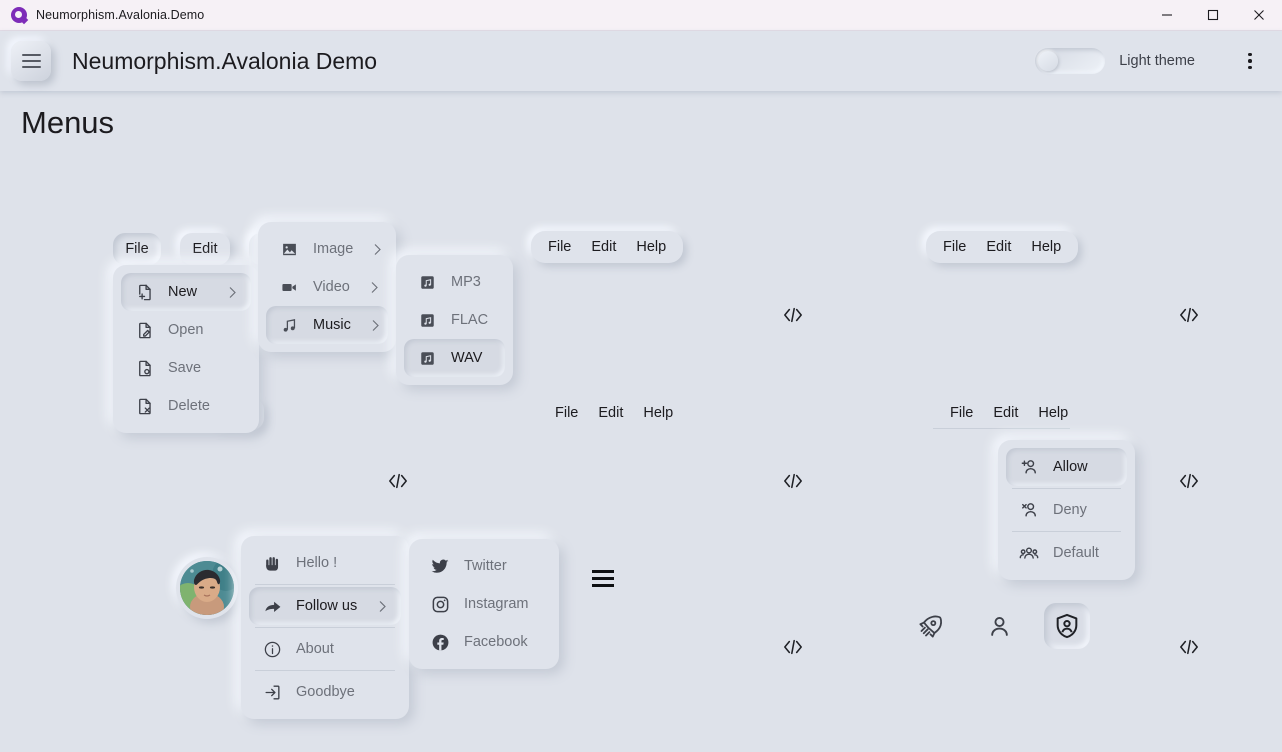 The image size is (1282, 752). What do you see at coordinates (1157, 61) in the screenshot?
I see `theme-toggle-label: Light theme` at bounding box center [1157, 61].